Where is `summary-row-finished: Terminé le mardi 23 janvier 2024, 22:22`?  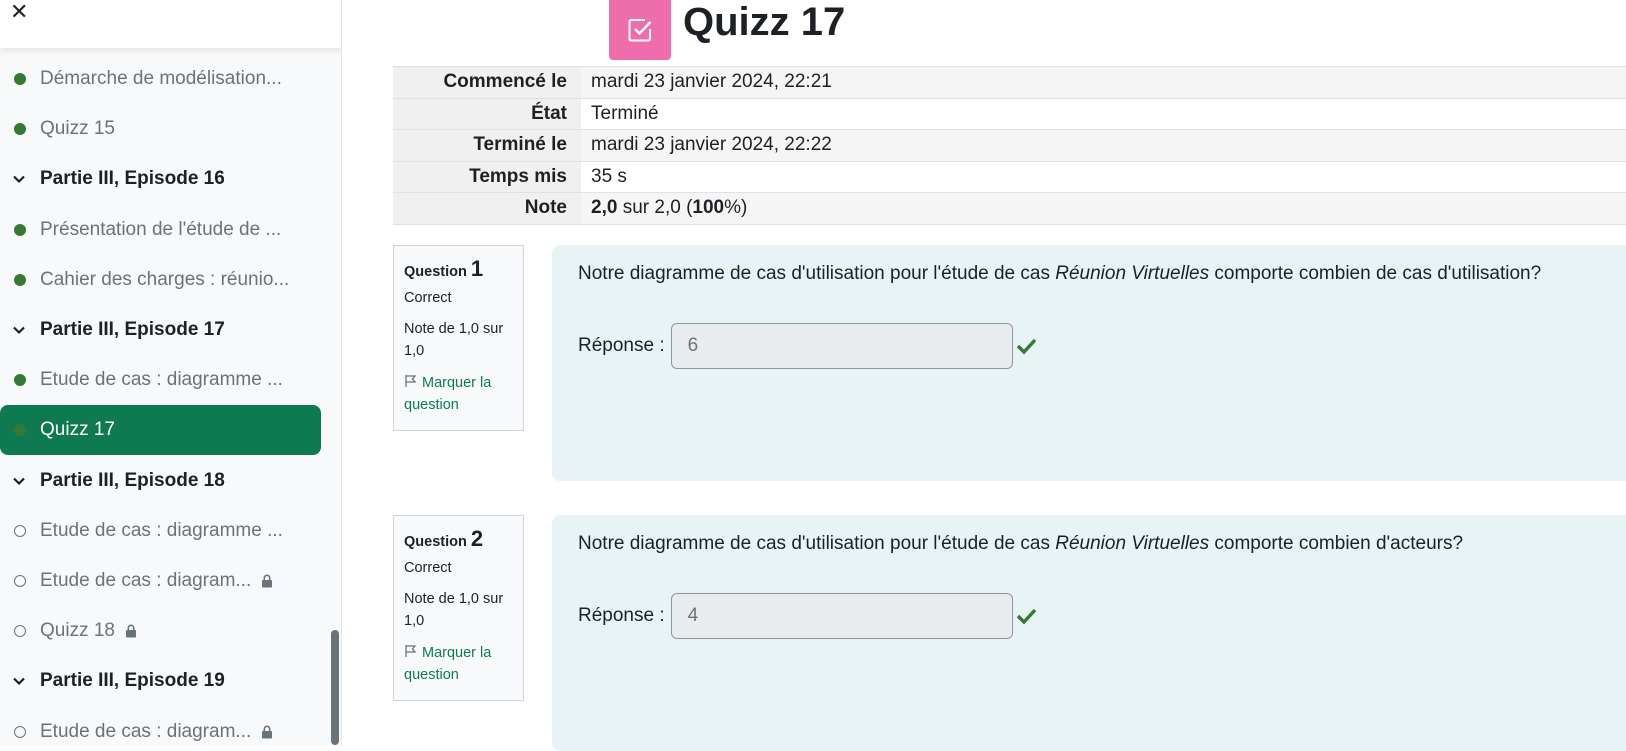
summary-row-finished: Terminé le mardi 23 janvier 2024, 22:22 is located at coordinates (1009, 146).